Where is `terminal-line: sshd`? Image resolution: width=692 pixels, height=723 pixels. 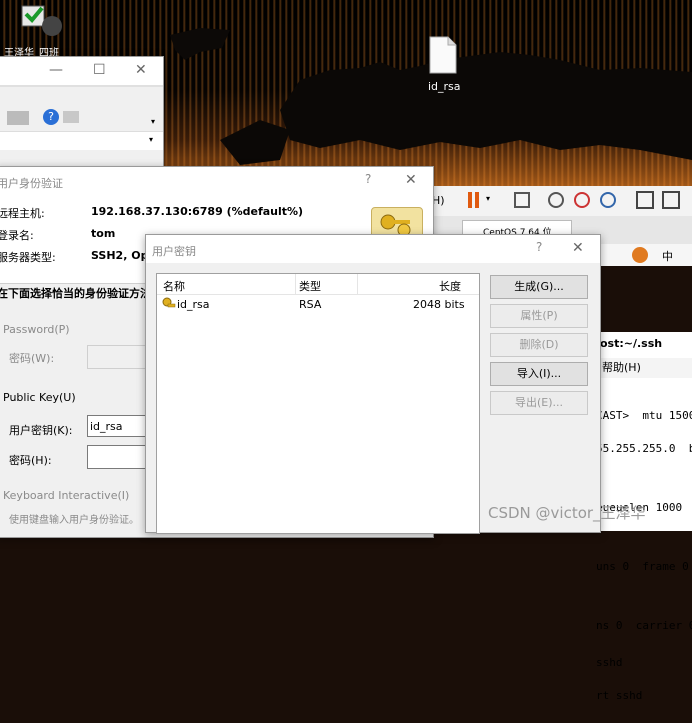
terminal-line: sshd is located at coordinates (609, 662).